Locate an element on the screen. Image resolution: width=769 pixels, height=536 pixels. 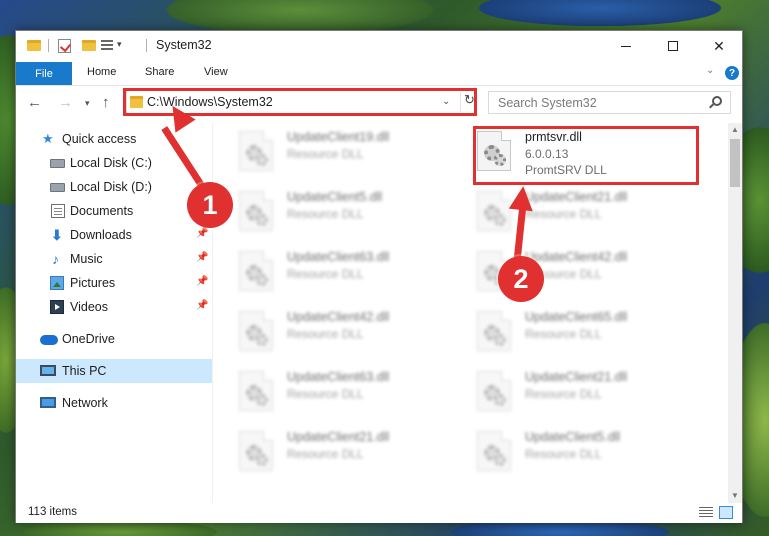
folder-icon is located at coordinates (34, 45).